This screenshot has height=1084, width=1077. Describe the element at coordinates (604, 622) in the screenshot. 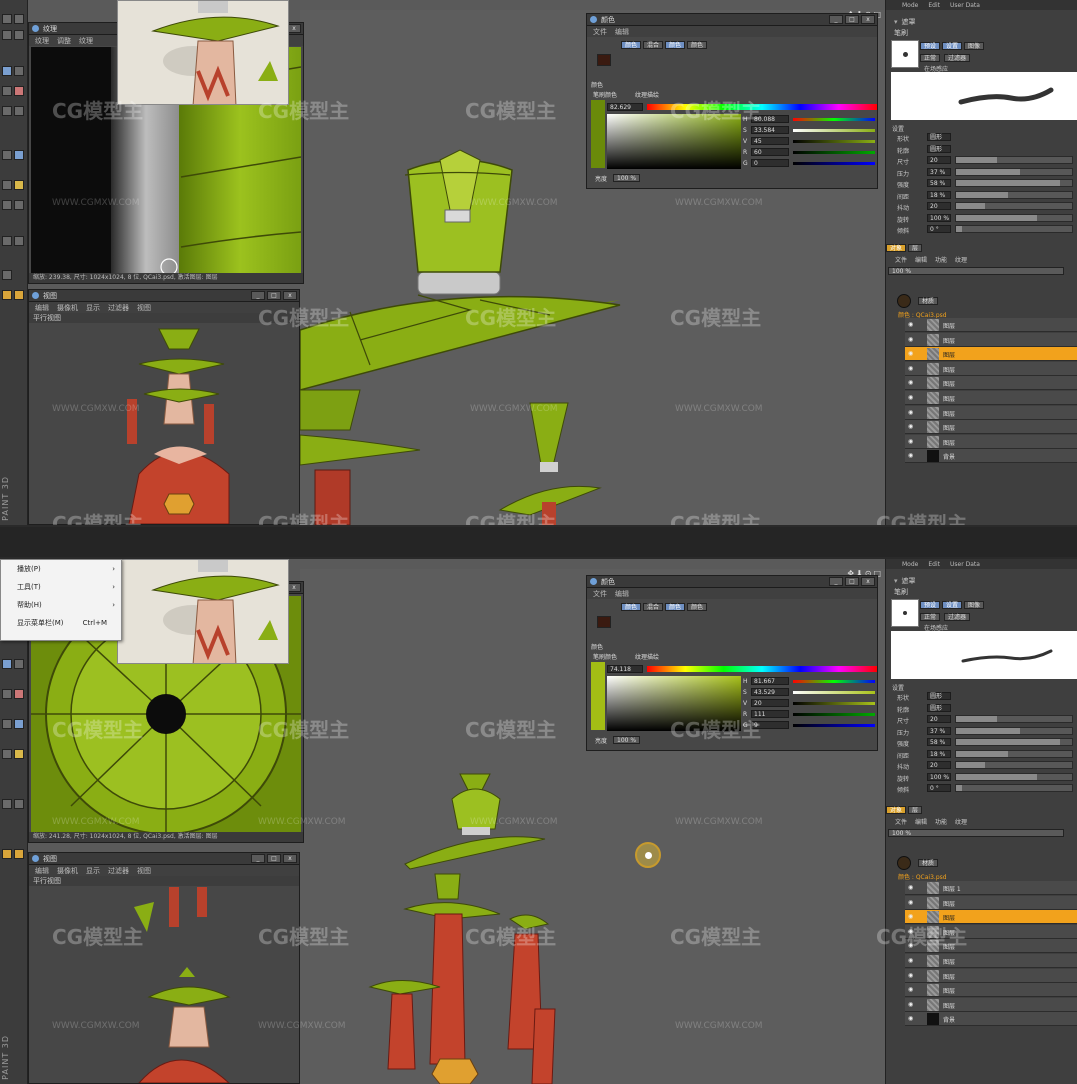

I see `color-swatch` at that location.